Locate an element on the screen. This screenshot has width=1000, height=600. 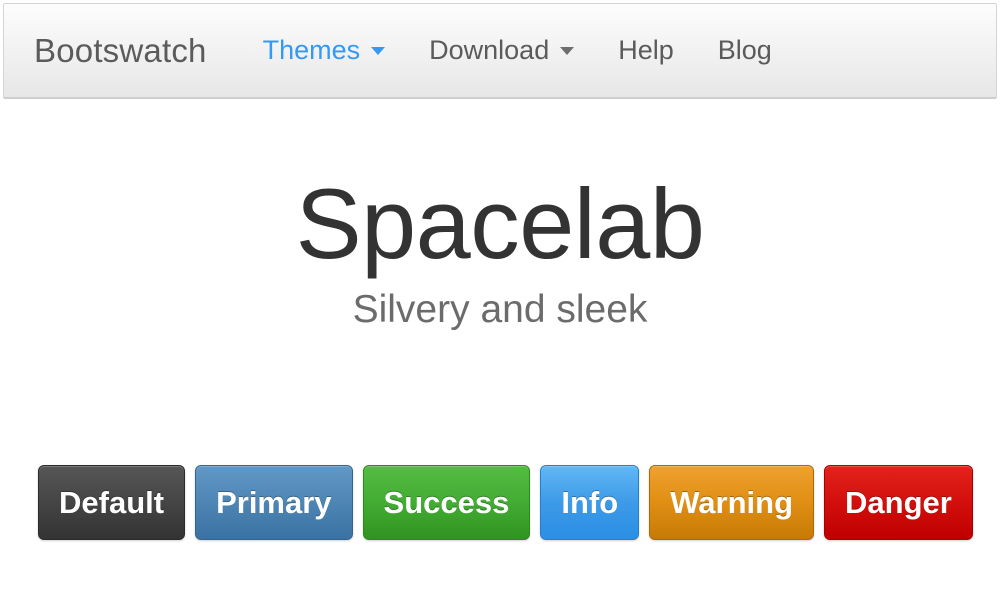
nav-item-help: Help is located at coordinates (646, 50).